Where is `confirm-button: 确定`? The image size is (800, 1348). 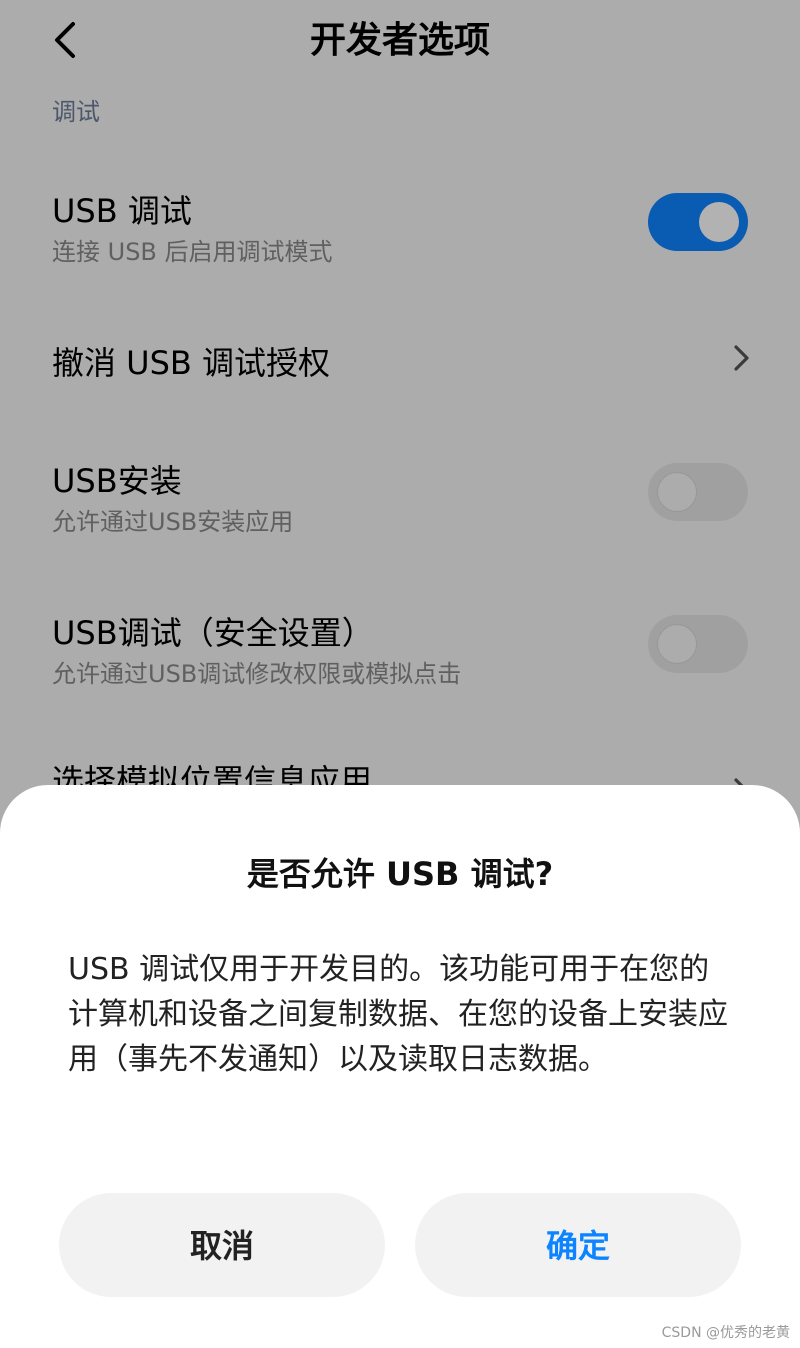 confirm-button: 确定 is located at coordinates (578, 1245).